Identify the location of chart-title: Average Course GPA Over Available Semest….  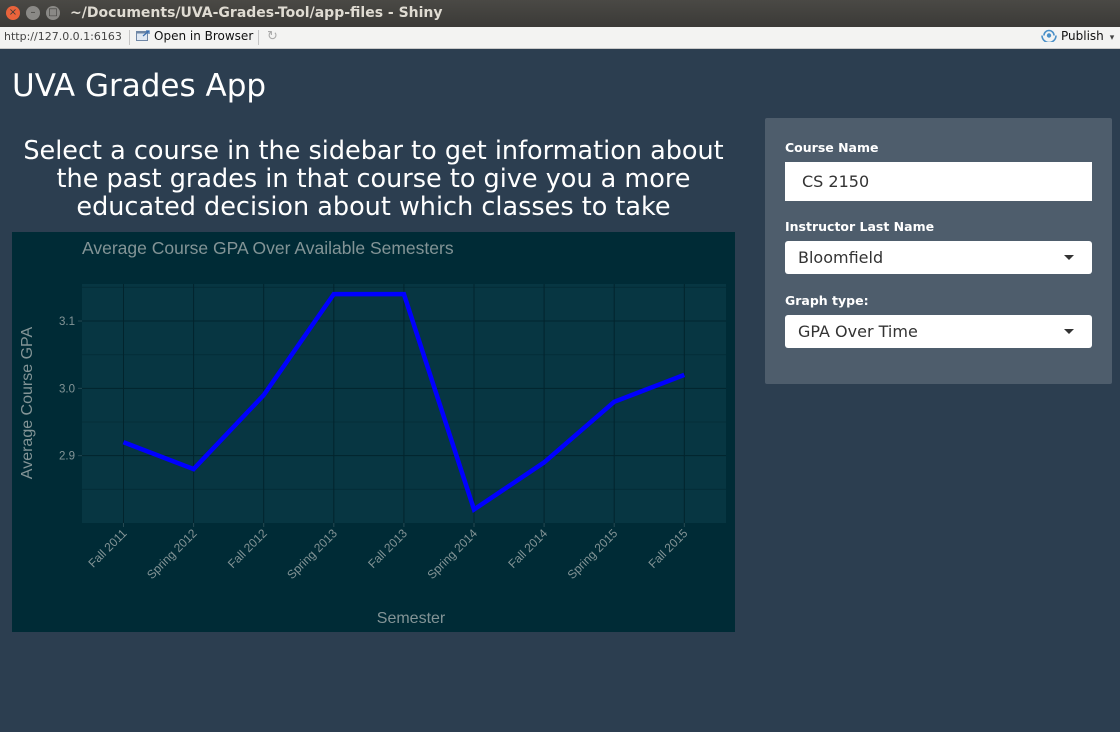
(268, 248).